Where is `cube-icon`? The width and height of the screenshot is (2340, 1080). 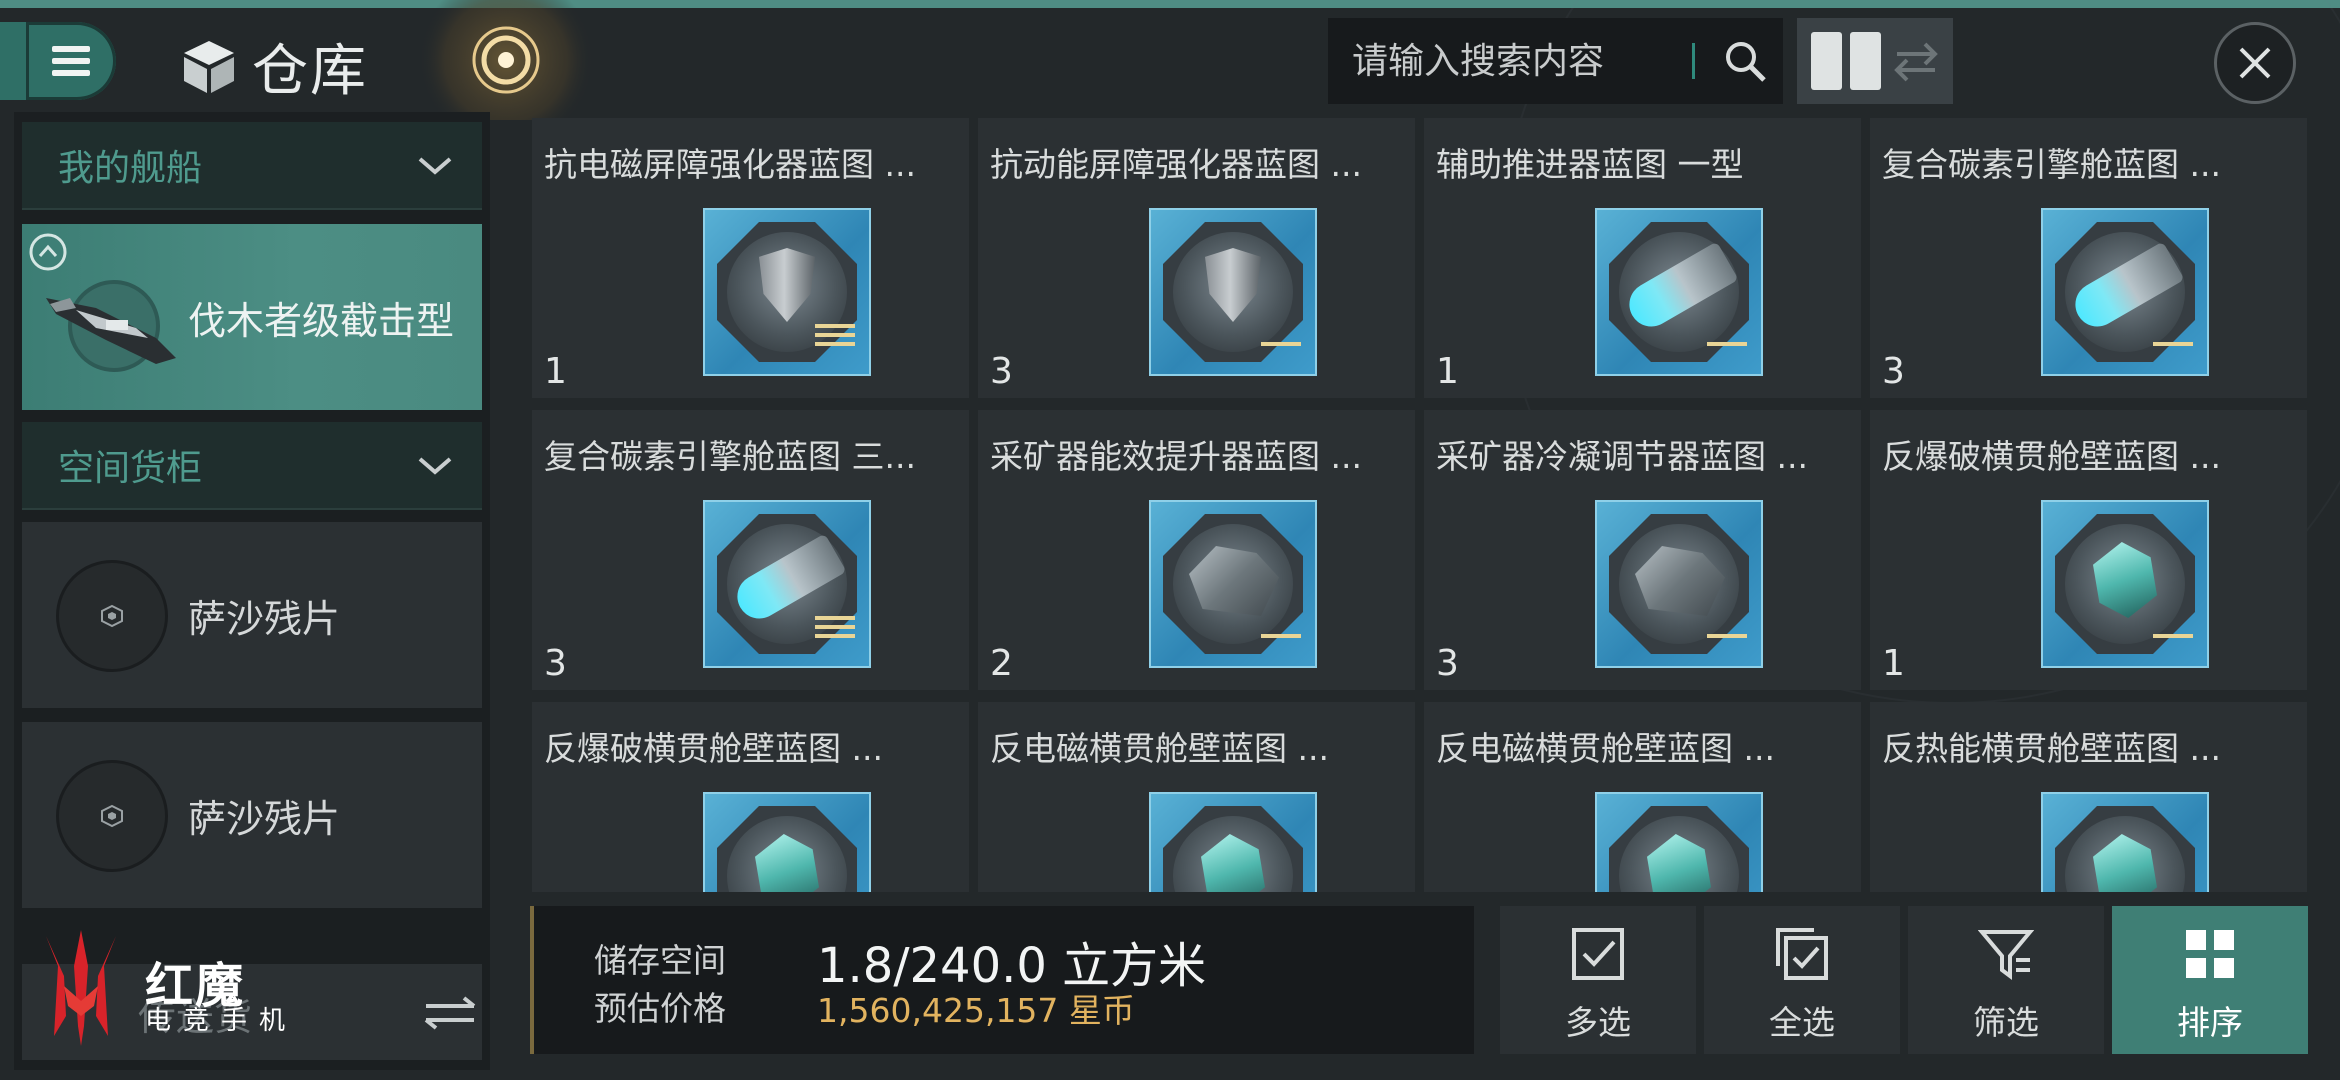 cube-icon is located at coordinates (209, 66).